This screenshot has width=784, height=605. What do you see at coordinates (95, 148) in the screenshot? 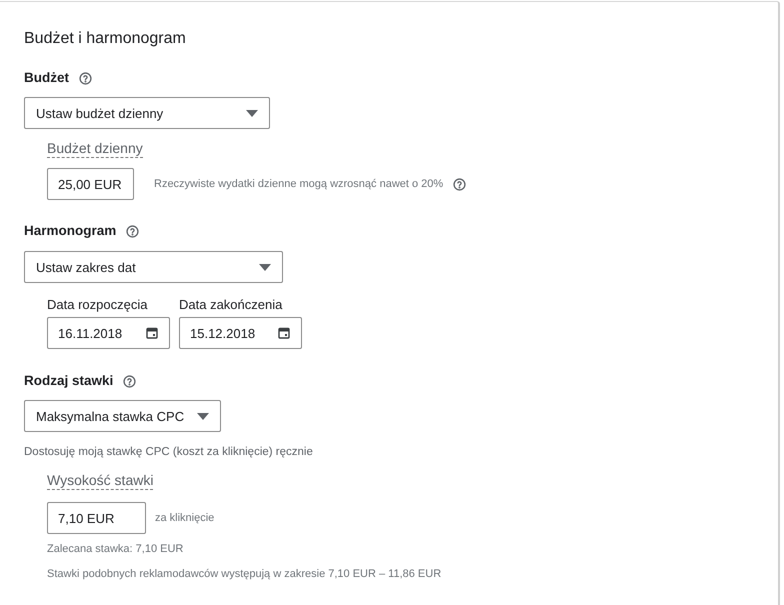
I see `field-label: Budżet dzienny` at bounding box center [95, 148].